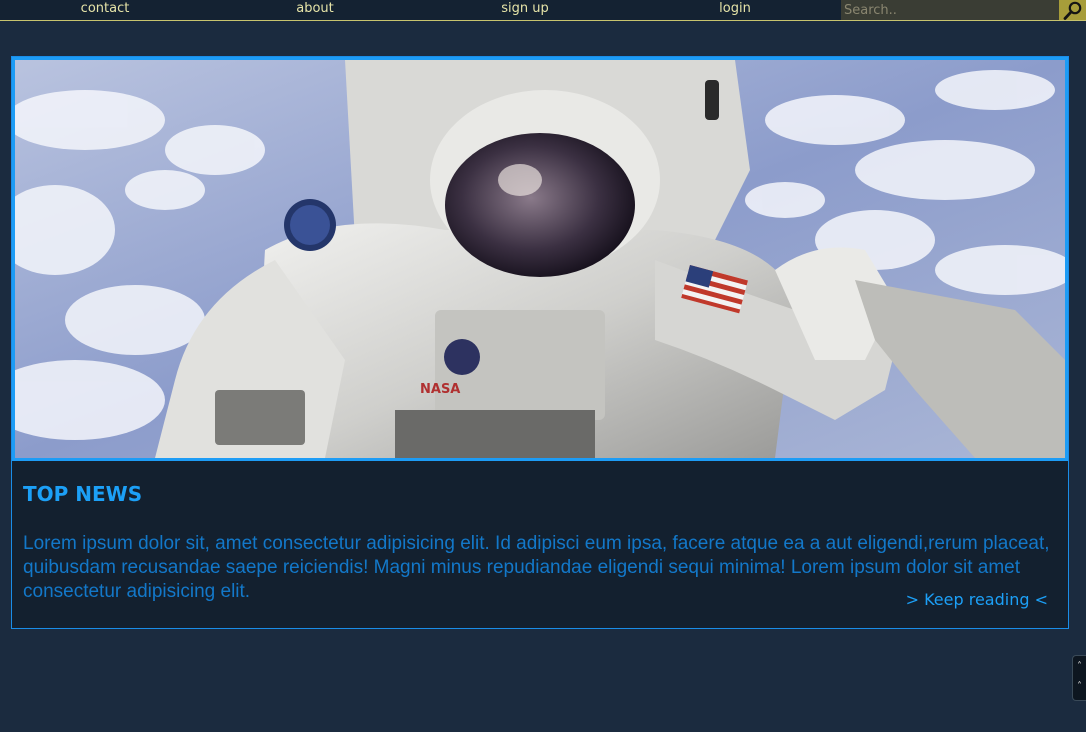  I want to click on scroll-up-icon: ˄, so click(1079, 667).